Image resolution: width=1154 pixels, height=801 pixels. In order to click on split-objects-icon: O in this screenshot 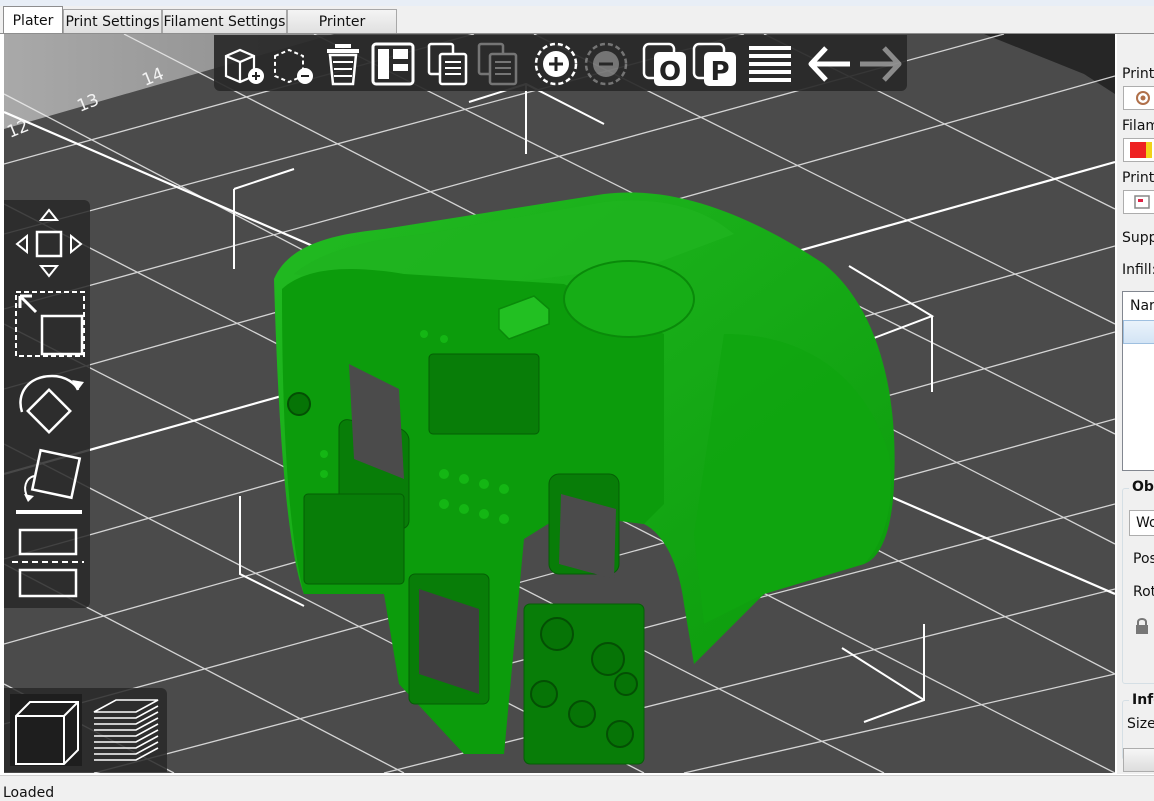, I will do `click(665, 64)`.